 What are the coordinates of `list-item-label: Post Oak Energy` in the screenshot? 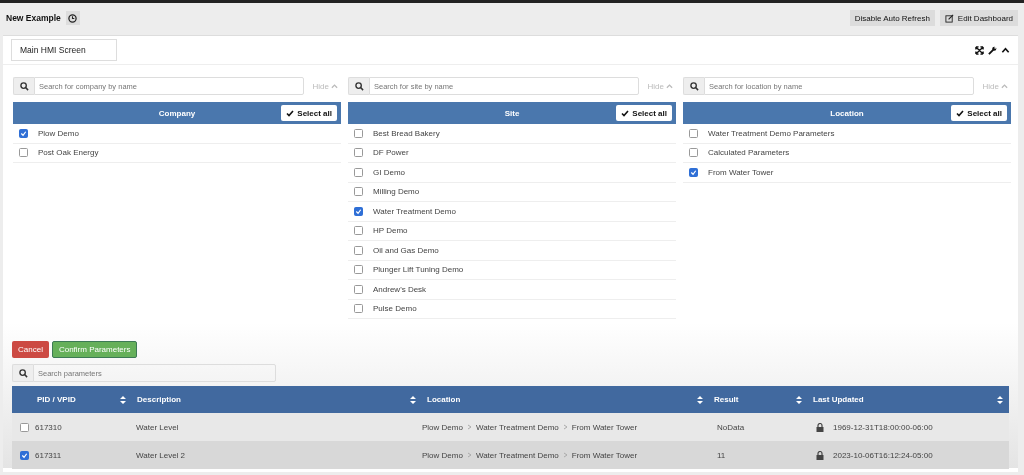 It's located at (68, 153).